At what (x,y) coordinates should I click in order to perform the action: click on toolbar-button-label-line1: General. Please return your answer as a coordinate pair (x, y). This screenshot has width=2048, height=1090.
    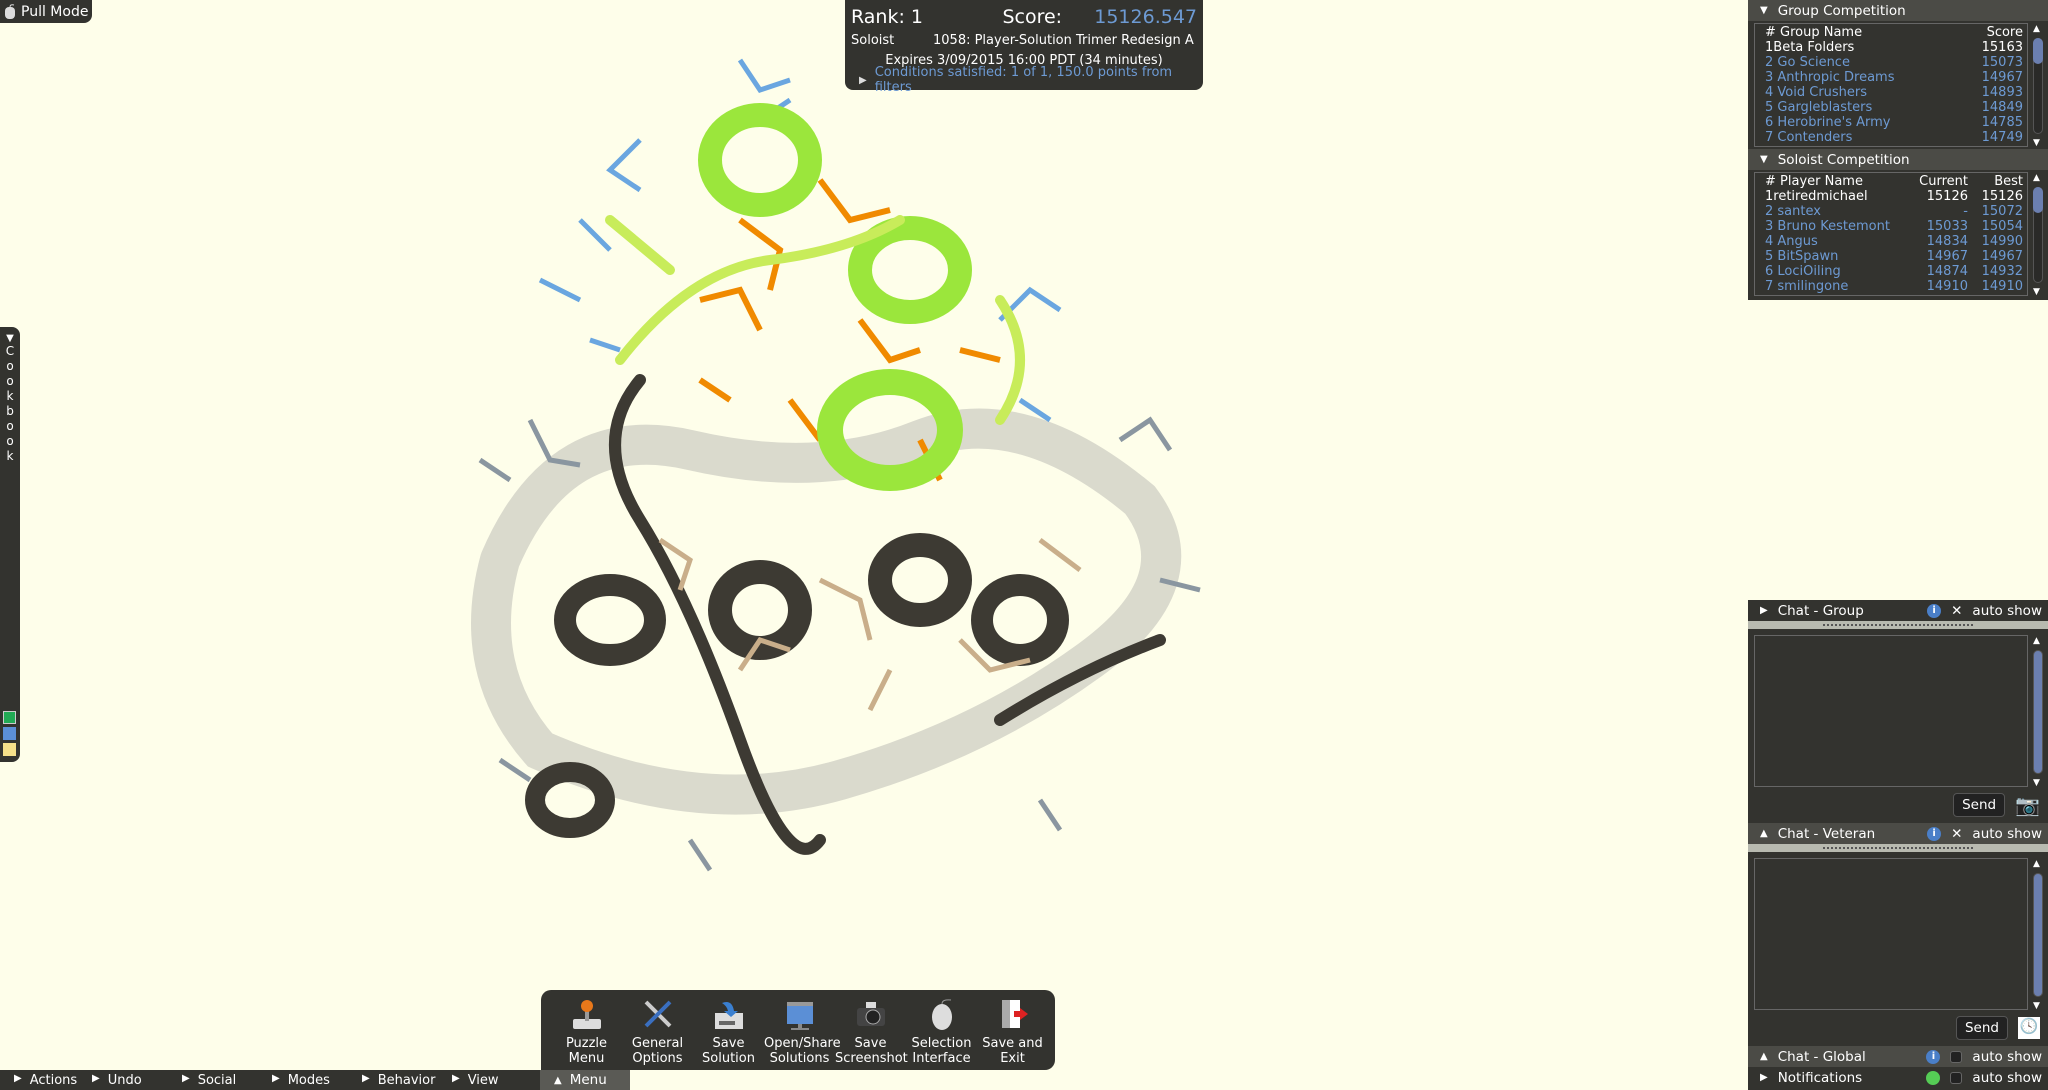
    Looking at the image, I should click on (657, 1043).